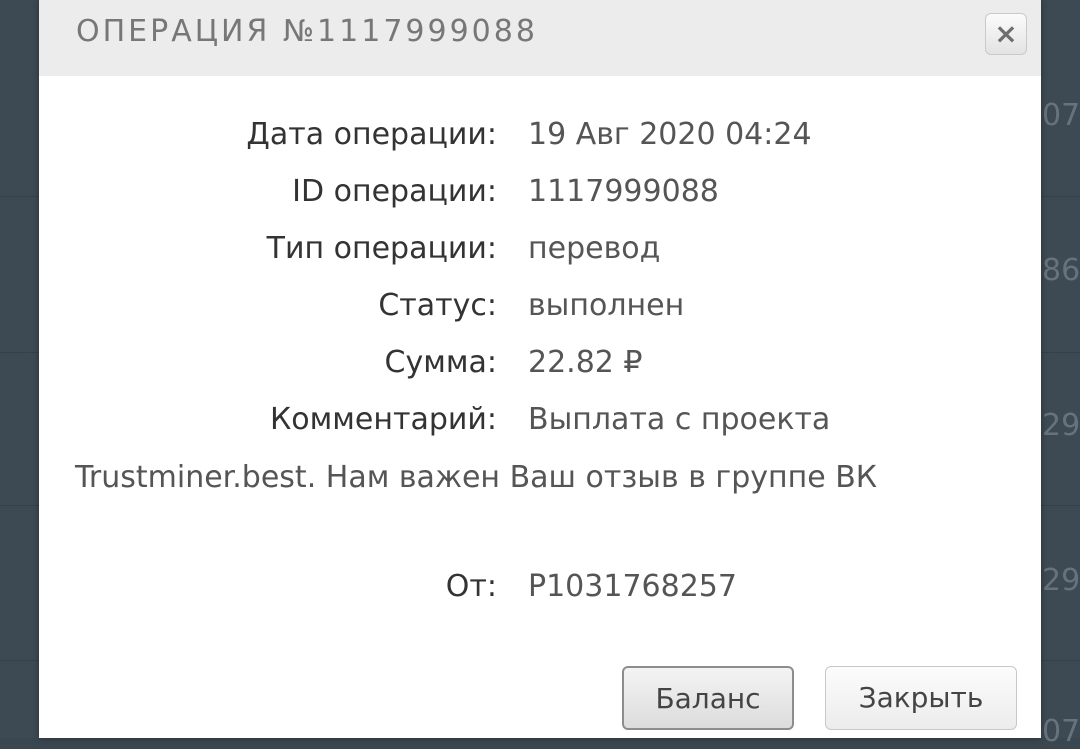 This screenshot has width=1080, height=749. What do you see at coordinates (632, 586) in the screenshot?
I see `field-value: P1031768257` at bounding box center [632, 586].